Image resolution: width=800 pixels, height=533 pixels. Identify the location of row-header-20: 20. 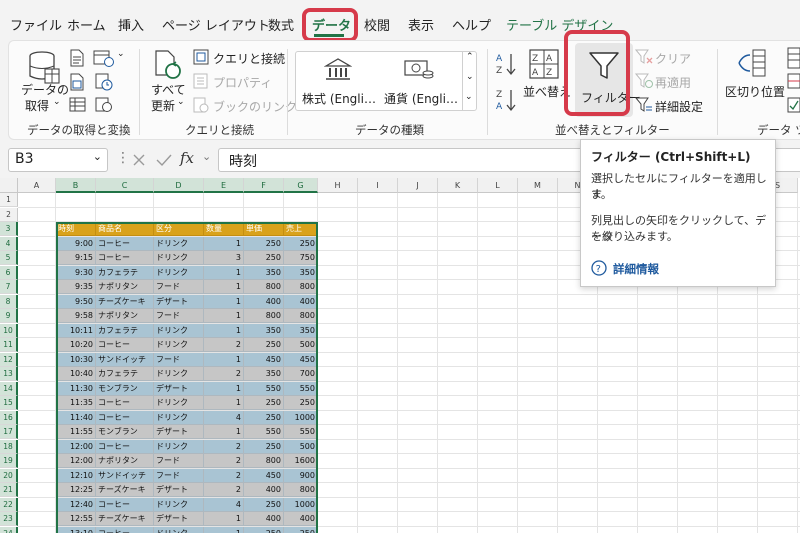
(9, 475).